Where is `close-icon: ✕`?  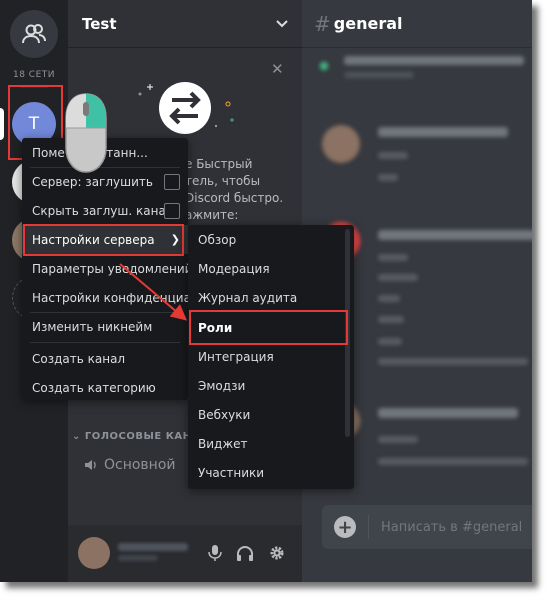
close-icon: ✕ is located at coordinates (277, 69).